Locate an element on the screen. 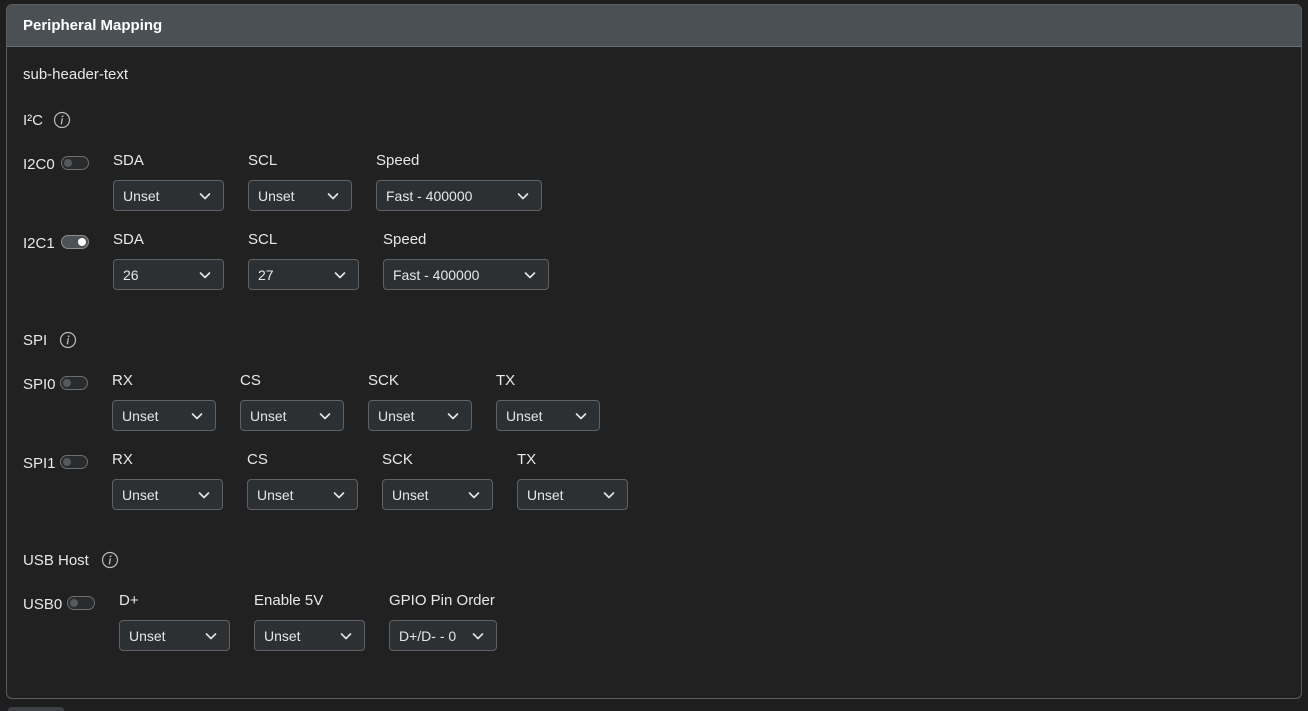 The width and height of the screenshot is (1308, 711). select-value: D+/D- - 0 is located at coordinates (428, 635).